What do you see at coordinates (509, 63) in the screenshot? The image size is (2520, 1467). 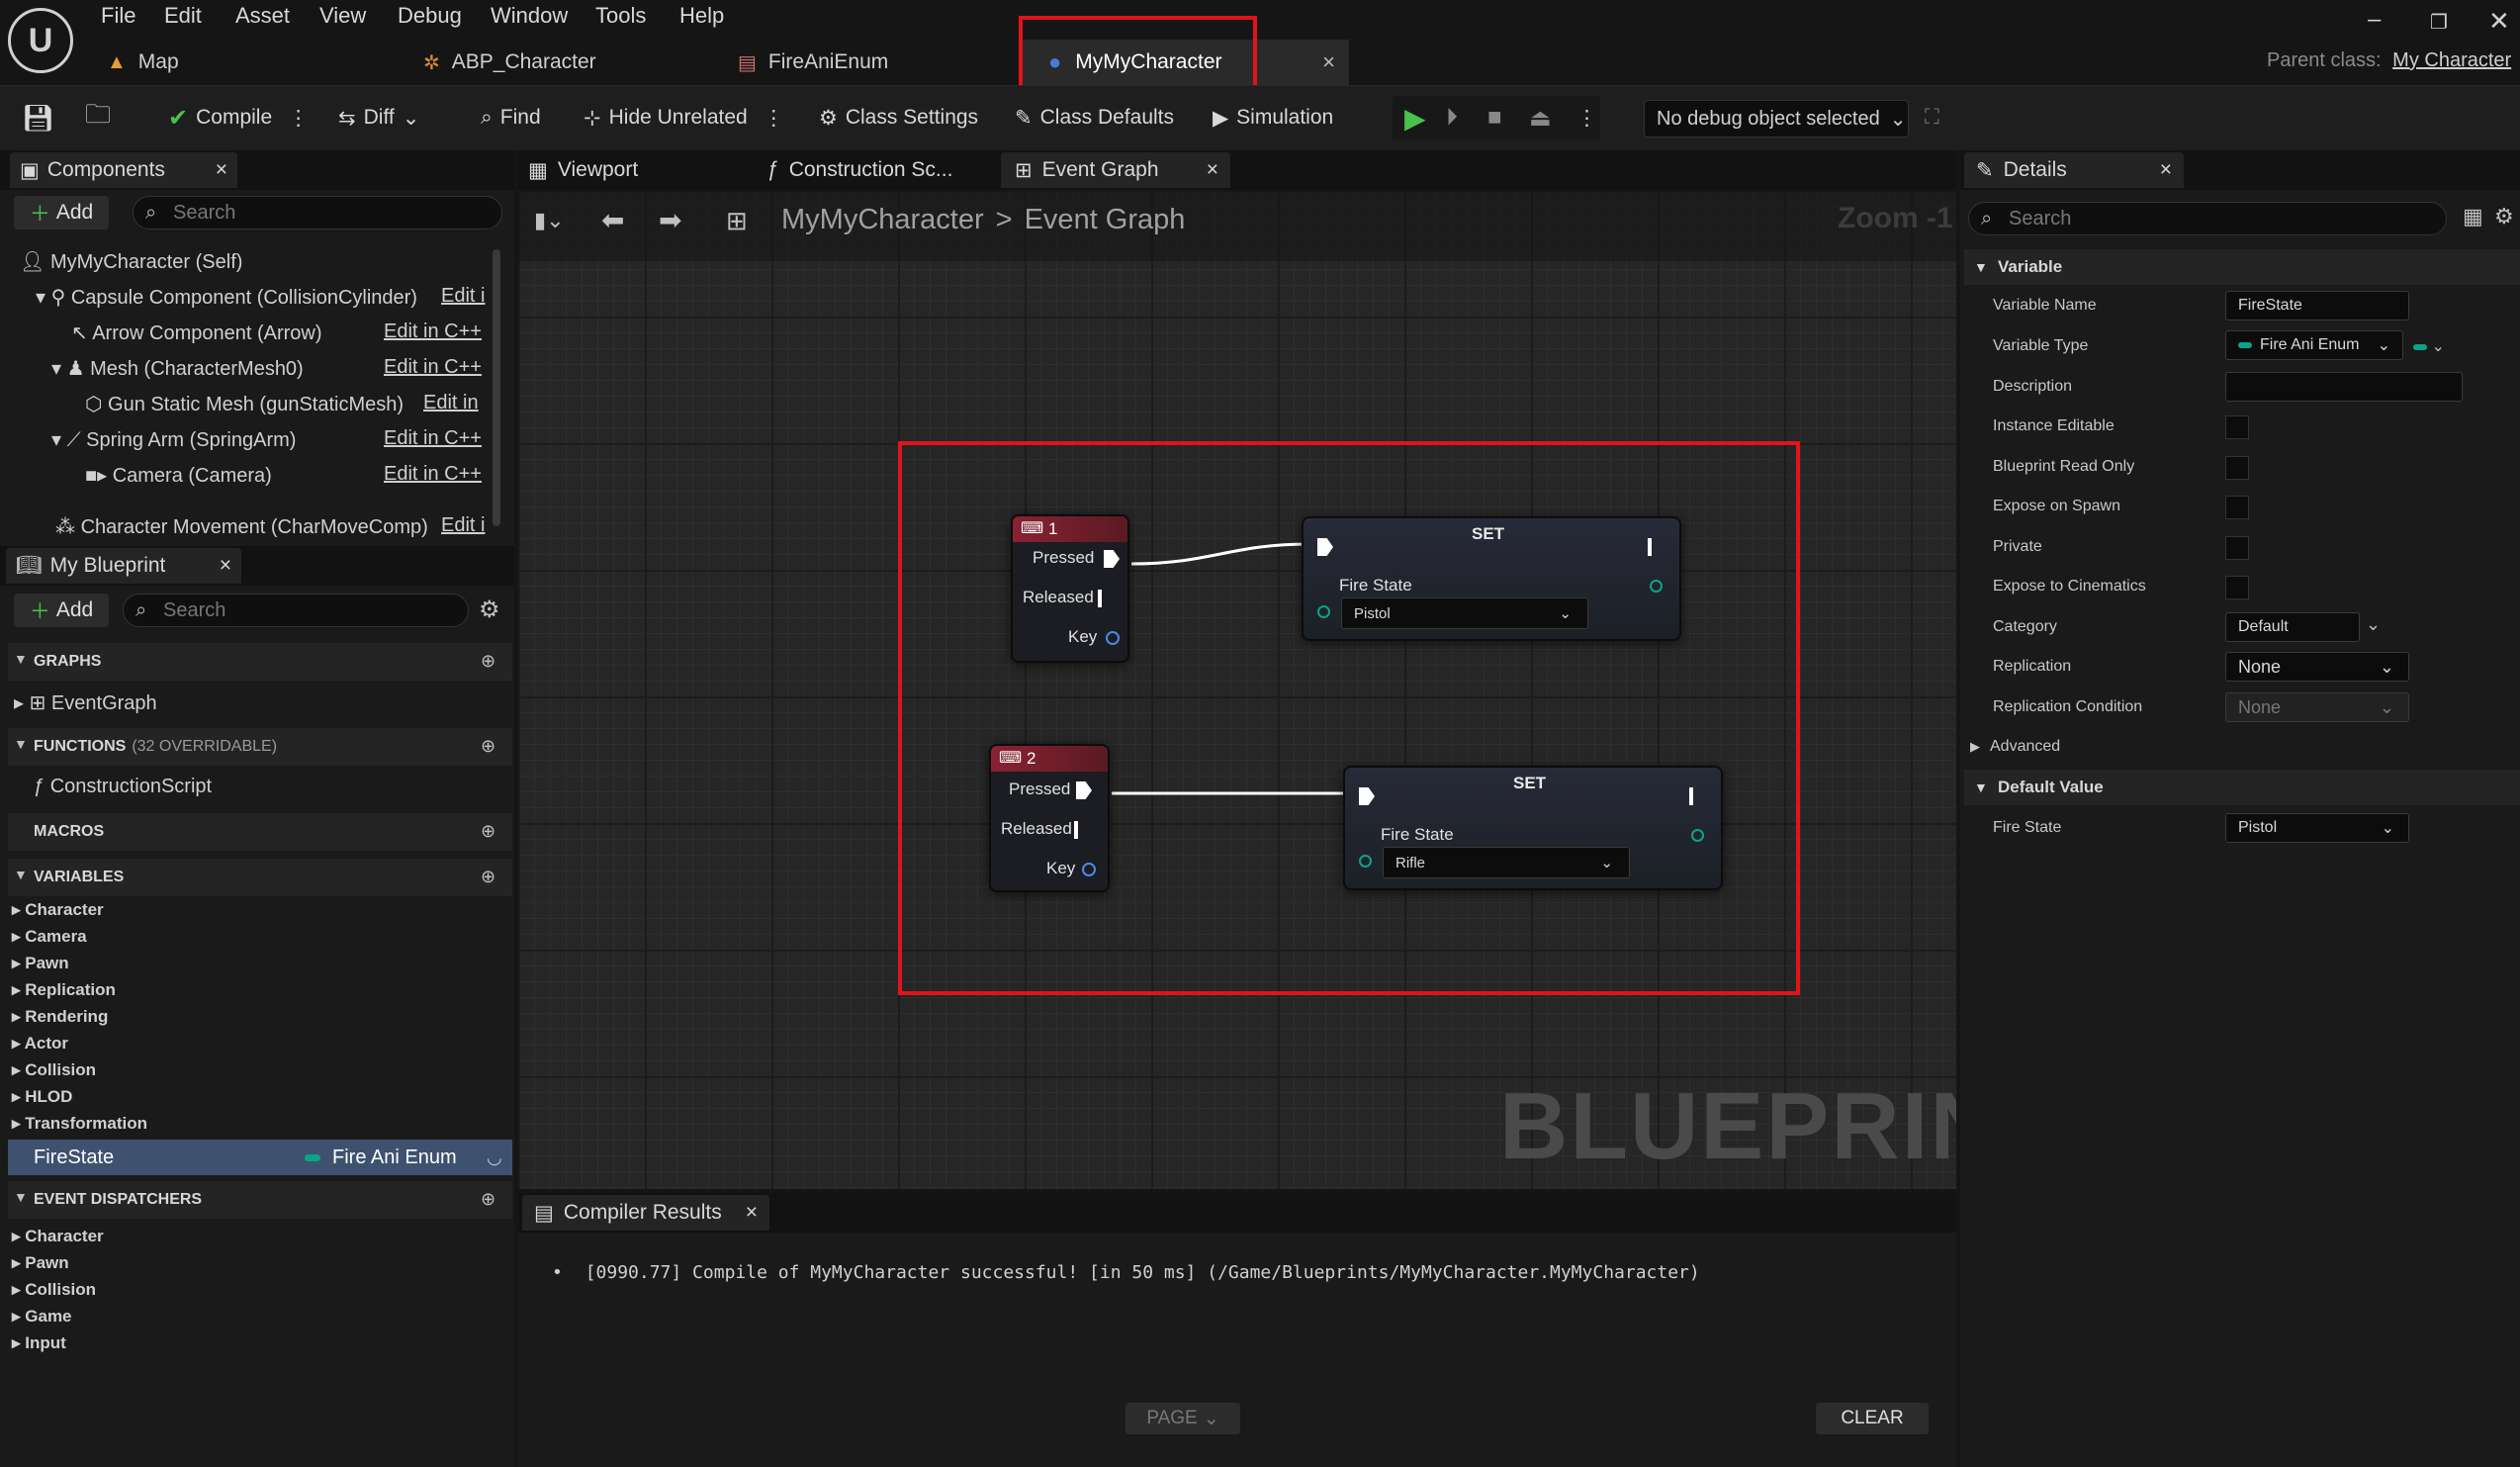 I see `tab-abp-character: ✲ ABP_Character` at bounding box center [509, 63].